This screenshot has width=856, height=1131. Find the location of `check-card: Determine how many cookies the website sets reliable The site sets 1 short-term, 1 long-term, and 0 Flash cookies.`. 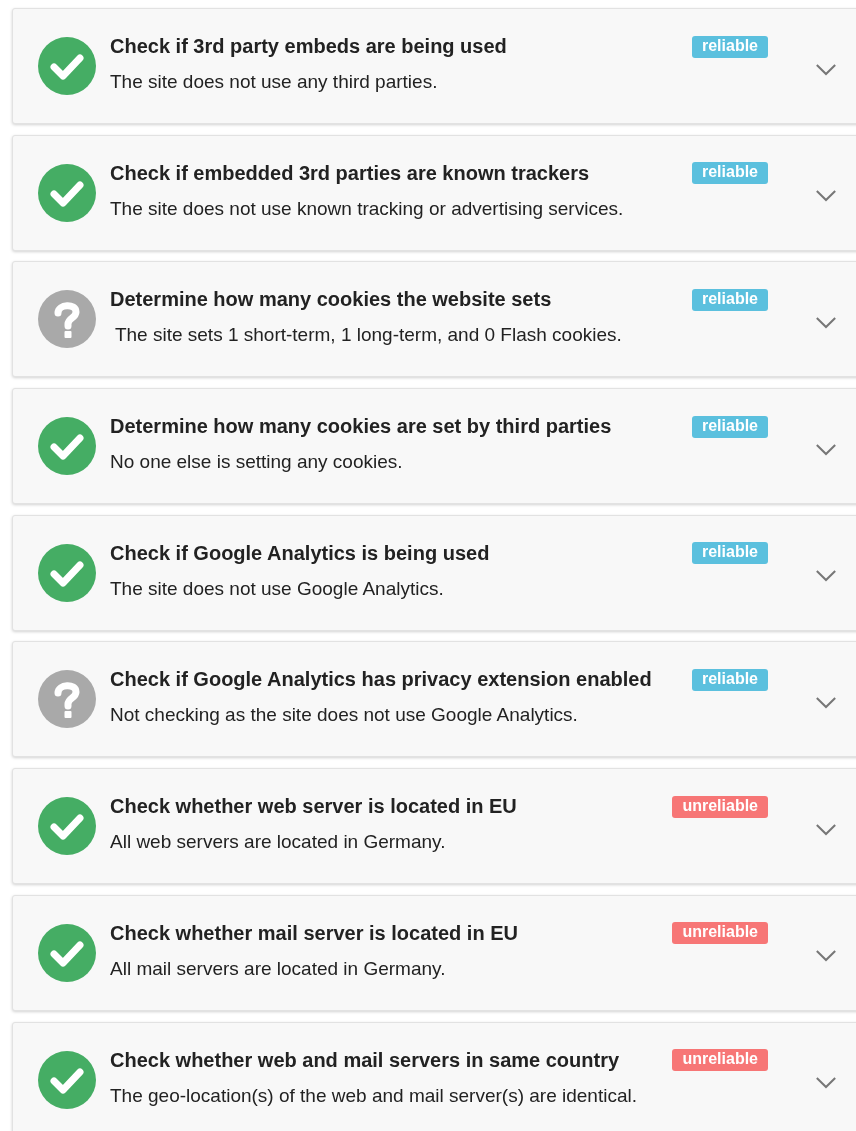

check-card: Determine how many cookies the website sets reliable The site sets 1 short-term, 1 long-term, and 0 Flash cookies. is located at coordinates (434, 319).